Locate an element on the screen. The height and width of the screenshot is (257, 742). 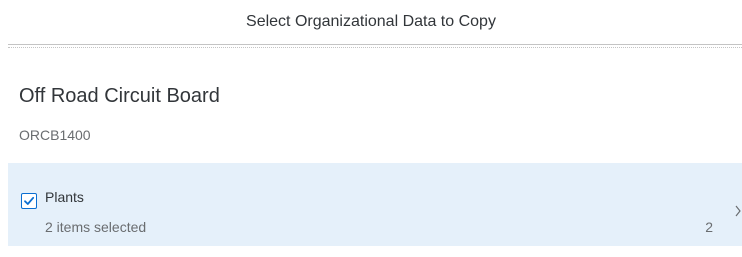
plants-checkbox is located at coordinates (29, 201).